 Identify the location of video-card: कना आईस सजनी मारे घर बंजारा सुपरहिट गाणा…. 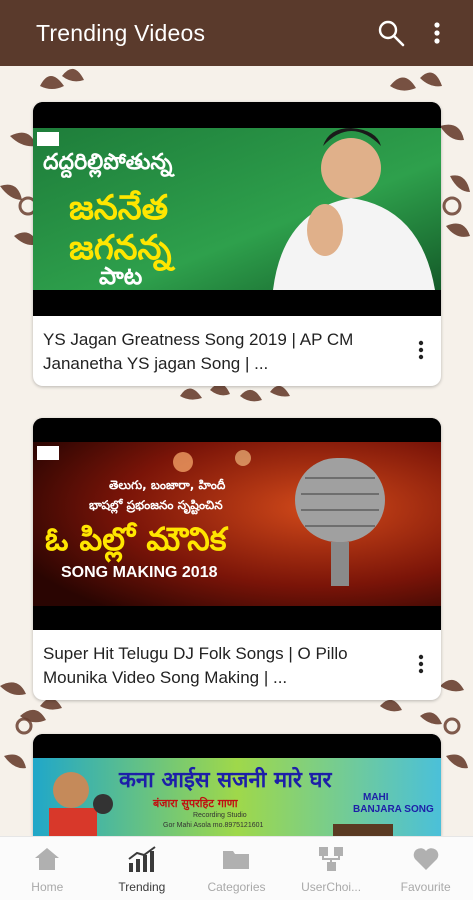
(237, 785).